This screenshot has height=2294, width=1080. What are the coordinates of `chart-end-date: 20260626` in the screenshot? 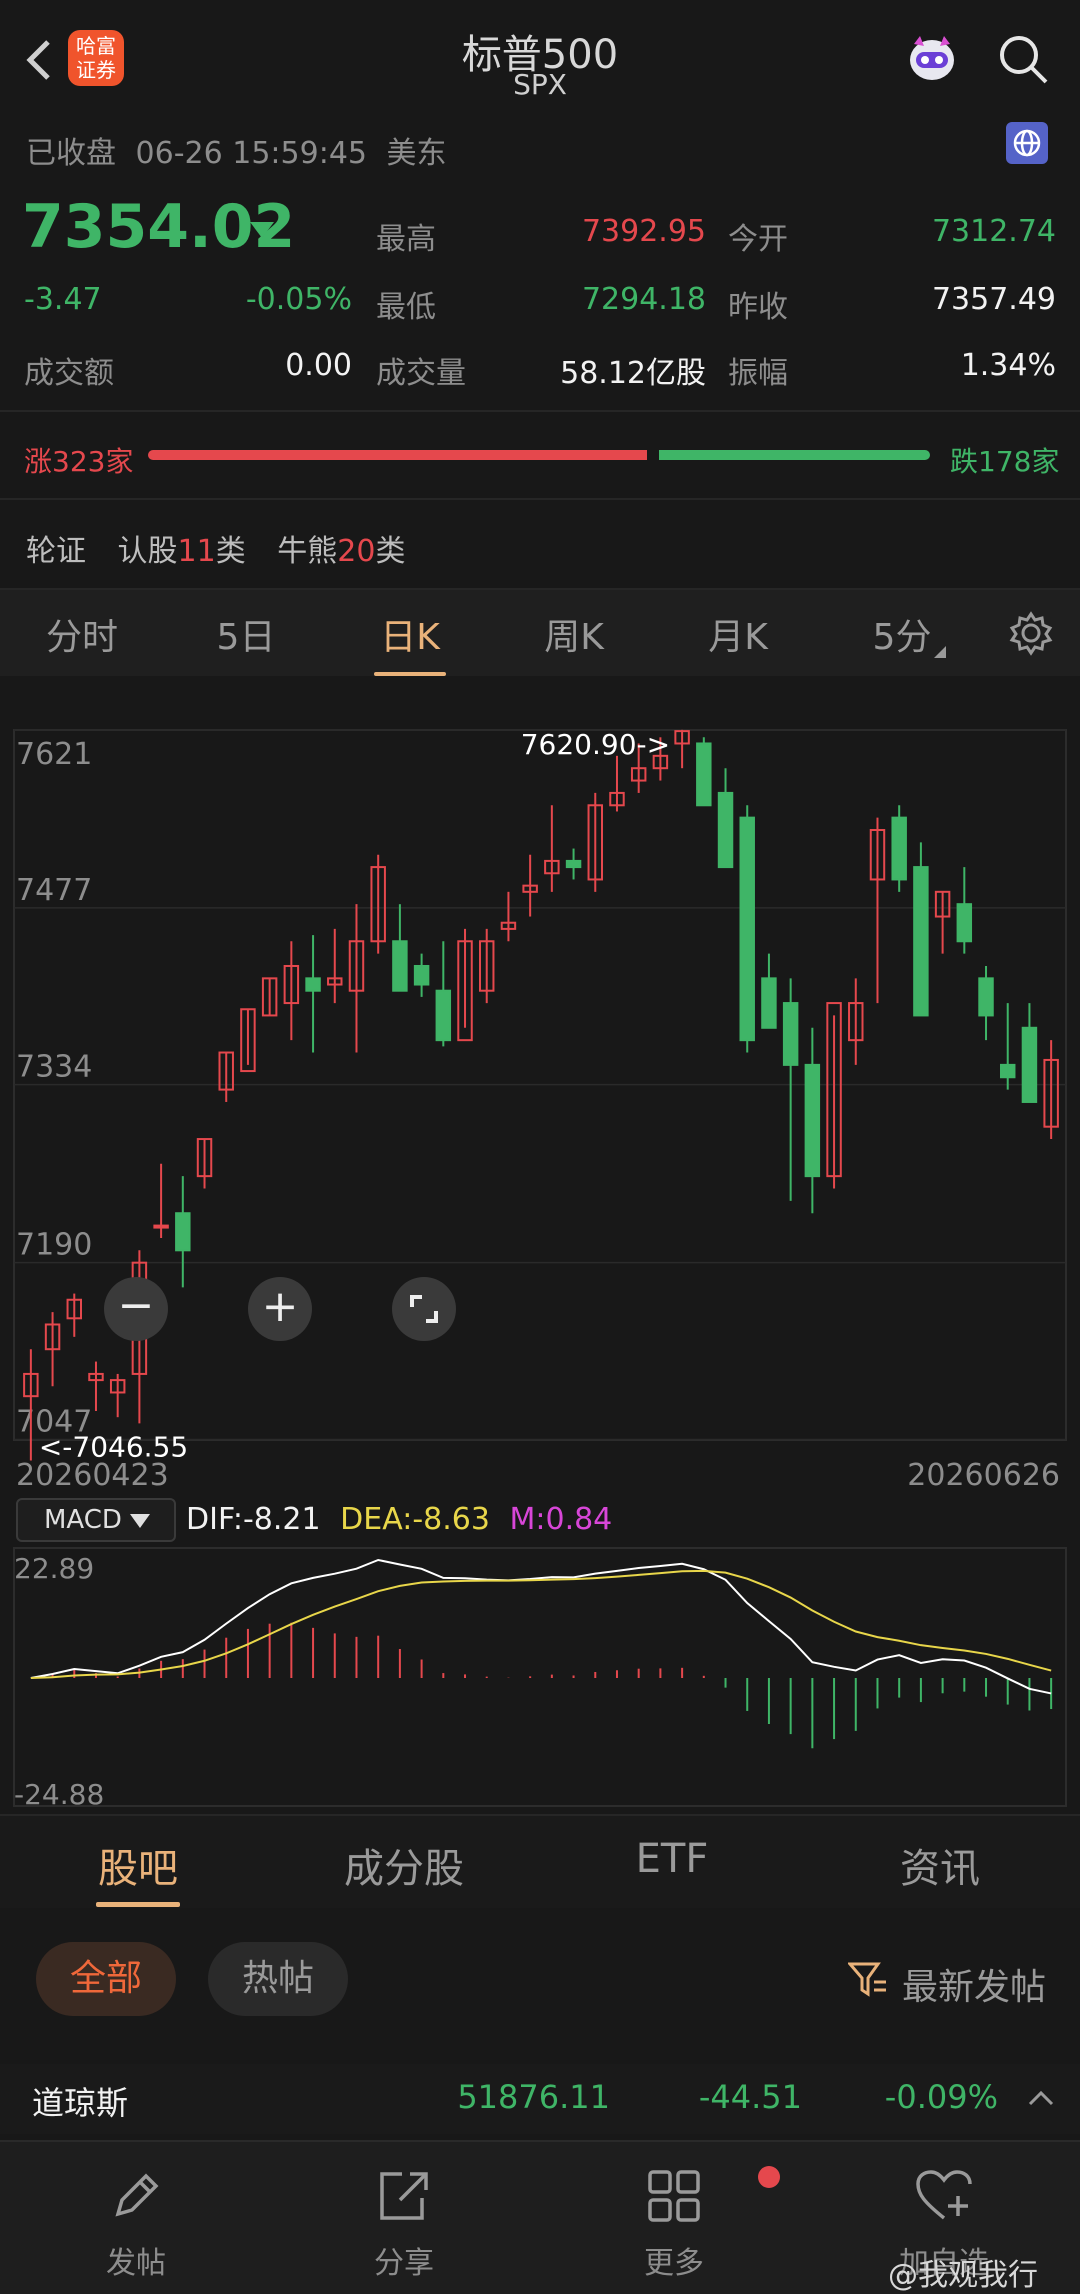 It's located at (983, 1475).